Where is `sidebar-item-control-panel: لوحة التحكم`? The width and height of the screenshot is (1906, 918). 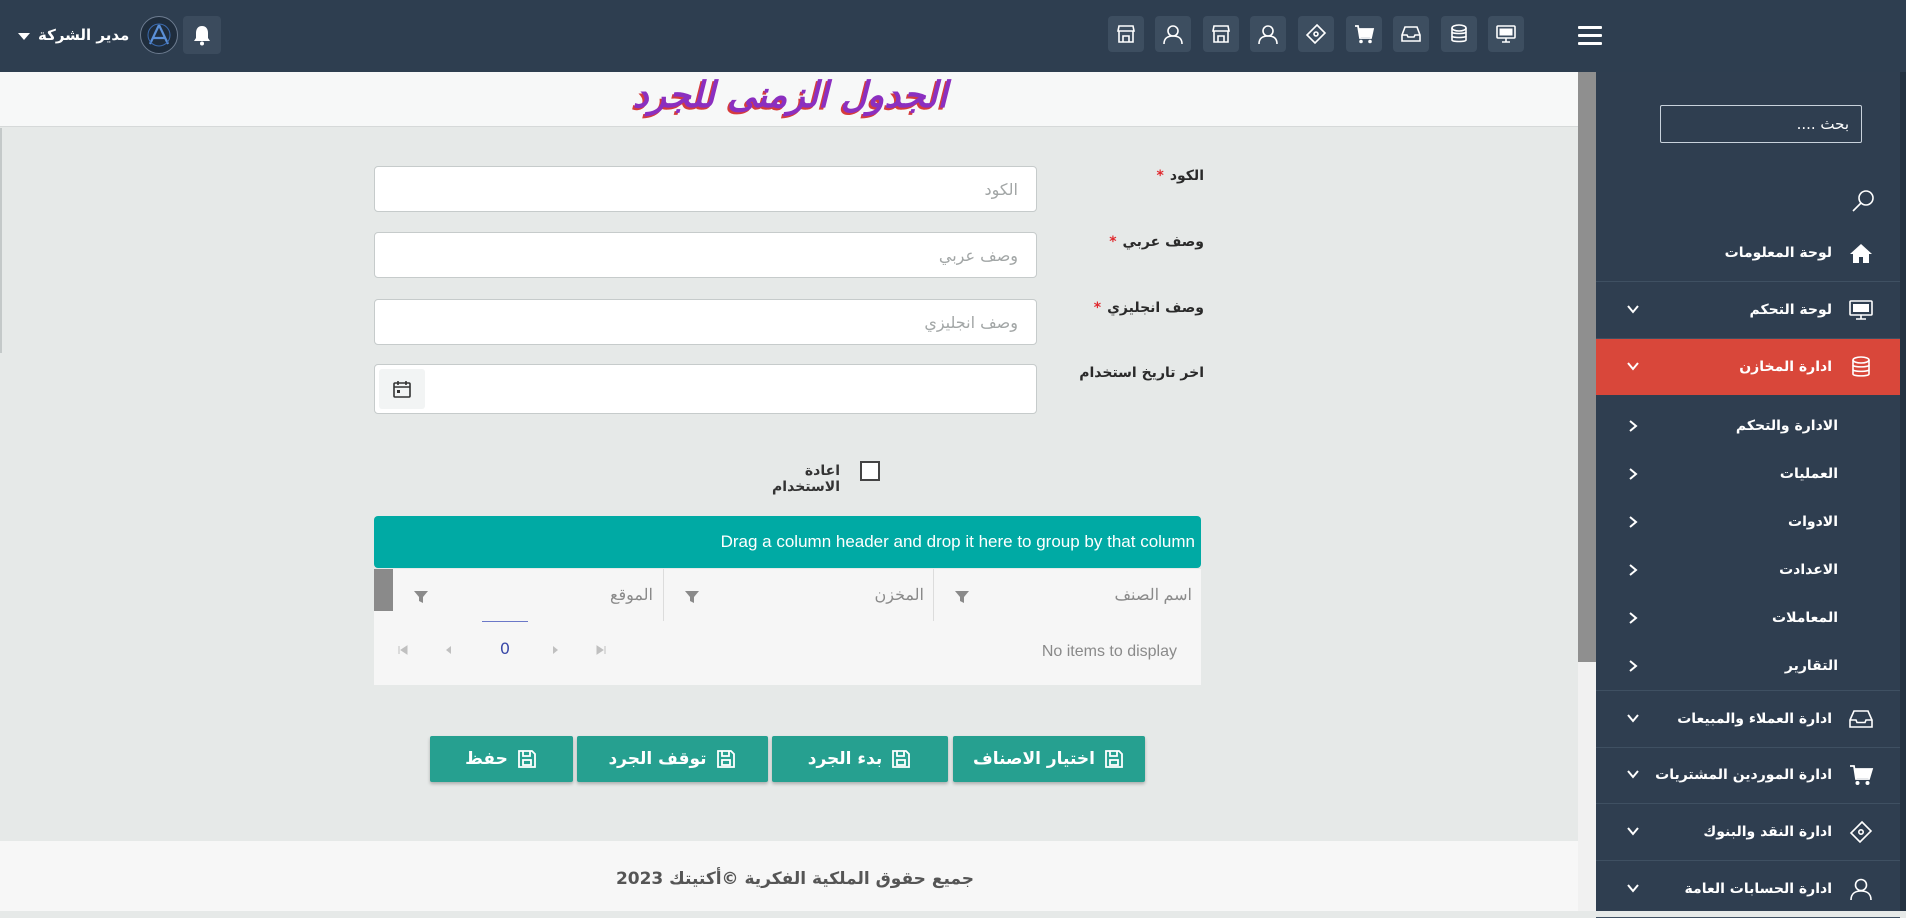 sidebar-item-control-panel: لوحة التحكم is located at coordinates (1748, 310).